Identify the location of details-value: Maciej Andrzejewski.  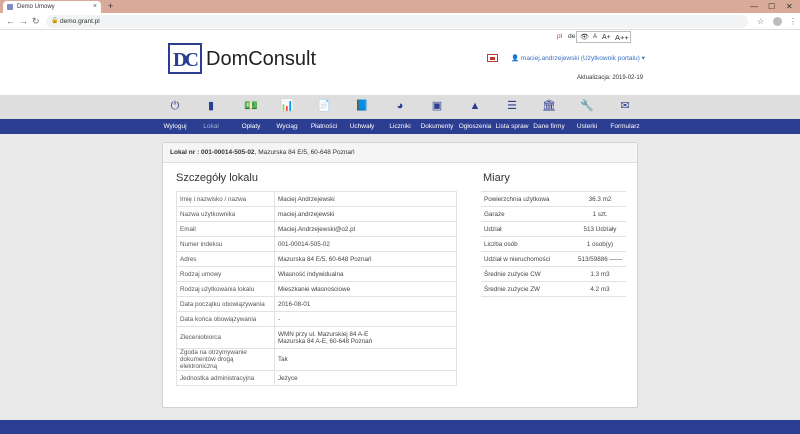
(365, 199).